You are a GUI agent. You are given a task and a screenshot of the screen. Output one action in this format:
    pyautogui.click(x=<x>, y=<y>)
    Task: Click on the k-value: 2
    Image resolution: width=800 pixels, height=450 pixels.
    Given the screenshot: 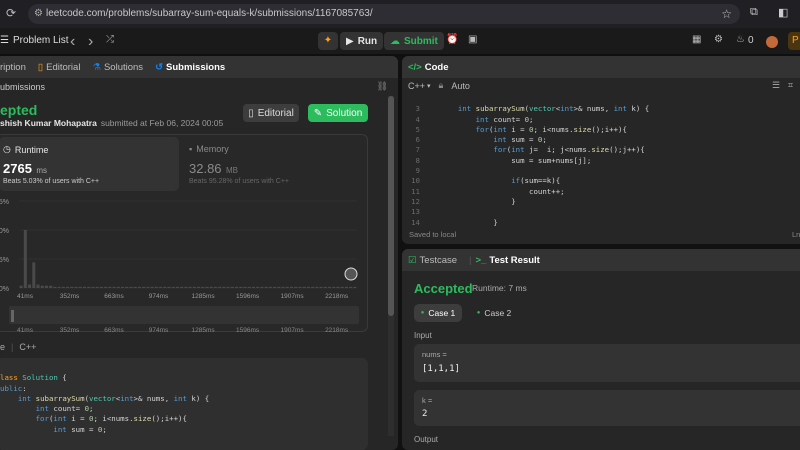 What is the action you would take?
    pyautogui.click(x=425, y=414)
    